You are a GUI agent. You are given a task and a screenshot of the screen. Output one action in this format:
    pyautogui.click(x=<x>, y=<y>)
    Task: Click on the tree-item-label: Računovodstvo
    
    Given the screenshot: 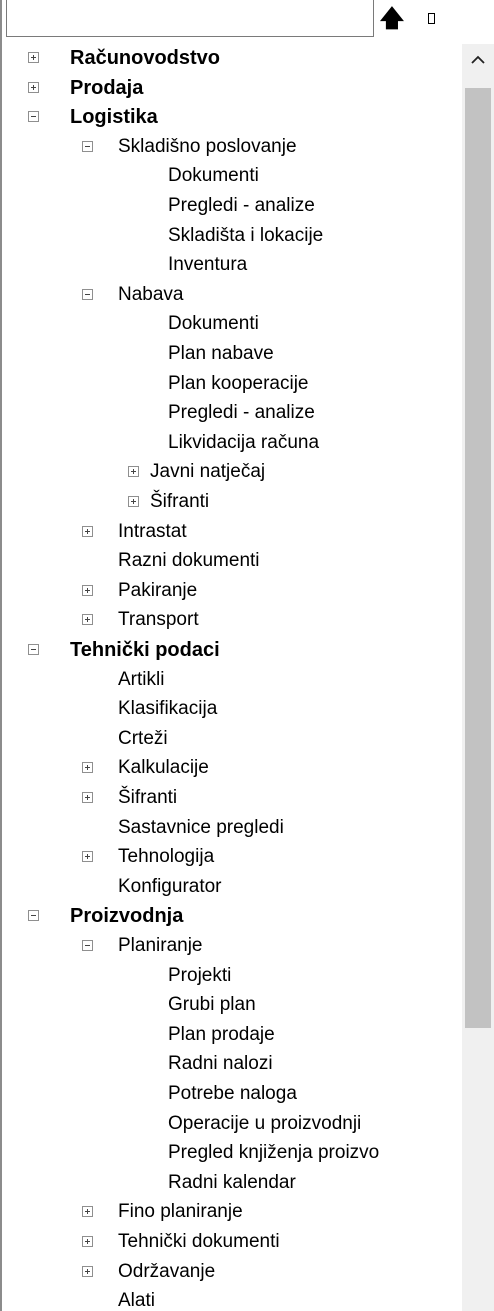 What is the action you would take?
    pyautogui.click(x=145, y=58)
    